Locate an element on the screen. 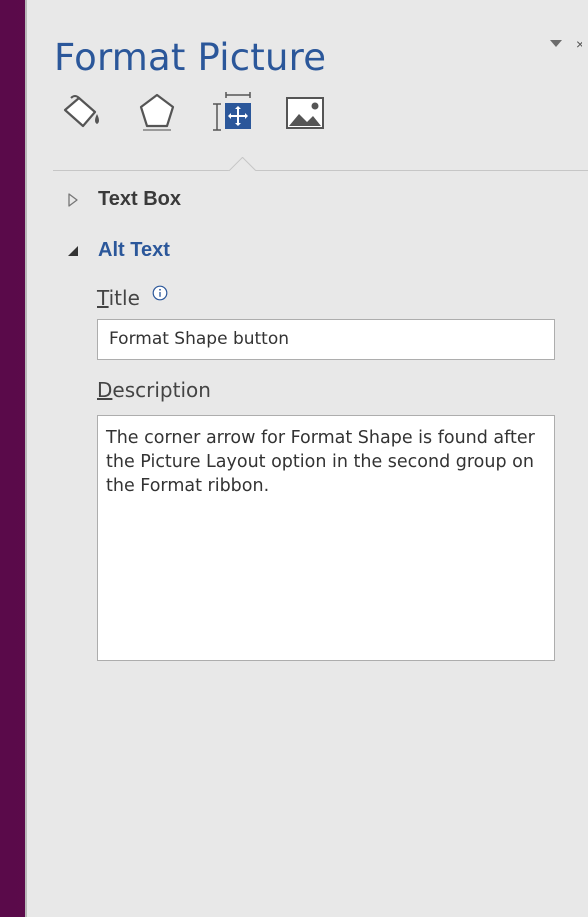 This screenshot has width=588, height=917. title-accesskey: T is located at coordinates (103, 298).